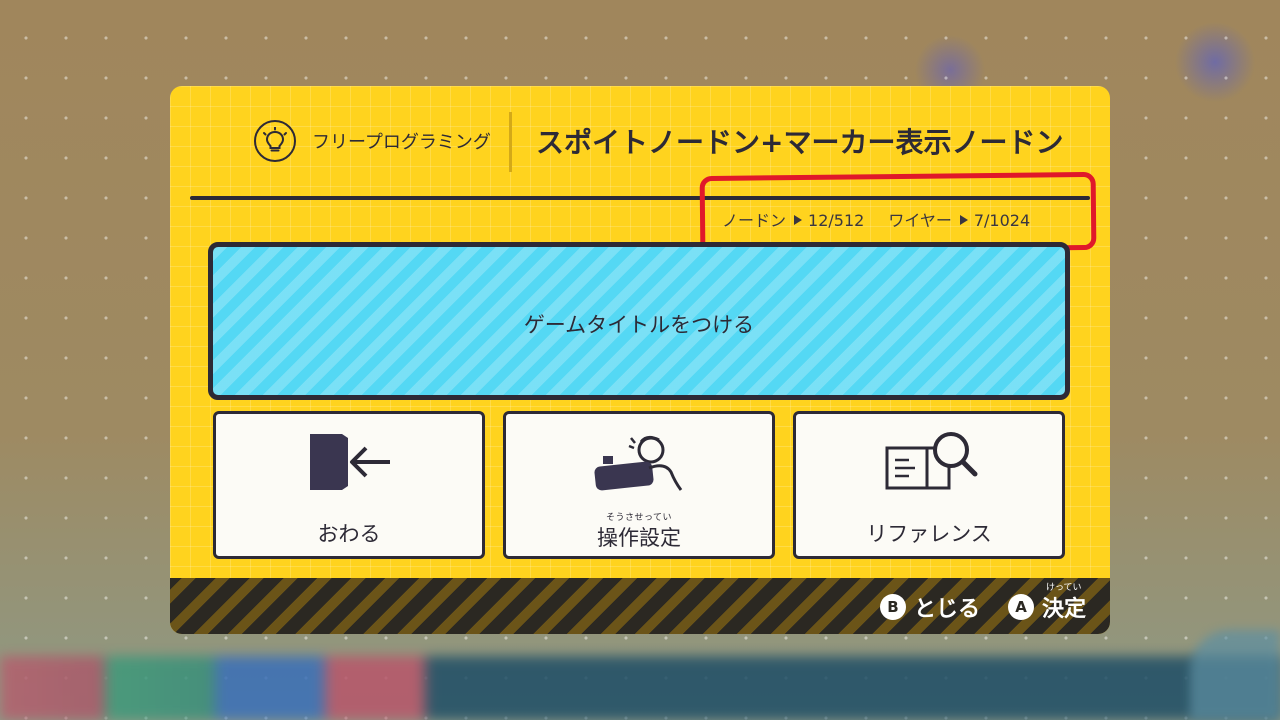 The width and height of the screenshot is (1280, 720). Describe the element at coordinates (401, 142) in the screenshot. I see `mode-label: フリープログラミング` at that location.